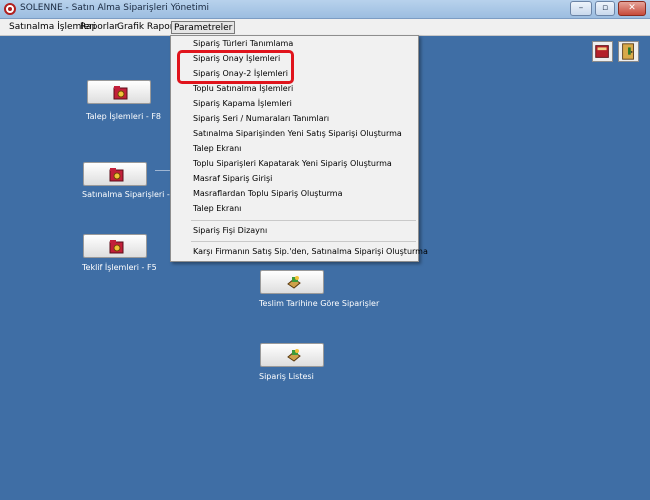 Image resolution: width=650 pixels, height=500 pixels. I want to click on talep-islemleri-button, so click(119, 92).